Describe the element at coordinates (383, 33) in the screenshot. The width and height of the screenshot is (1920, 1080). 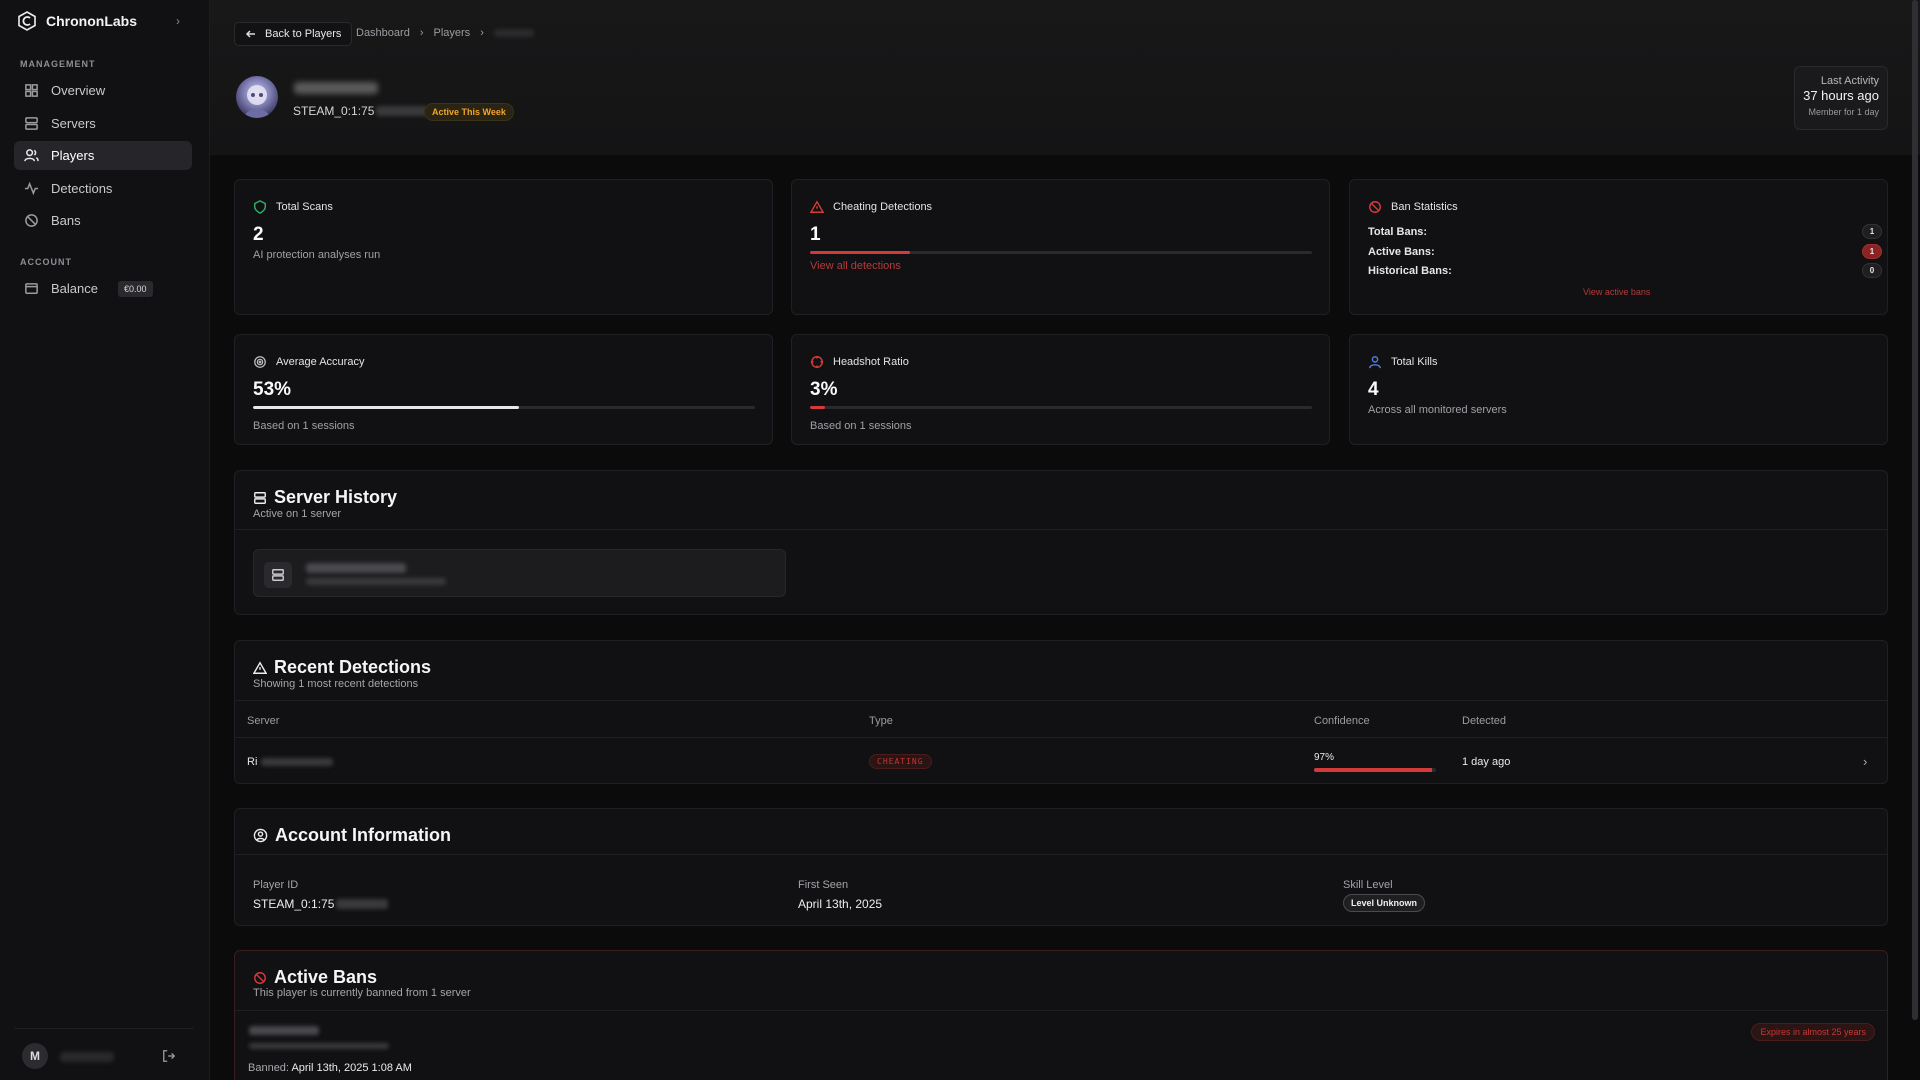
I see `breadcrumb-dashboard: Dashboard` at that location.